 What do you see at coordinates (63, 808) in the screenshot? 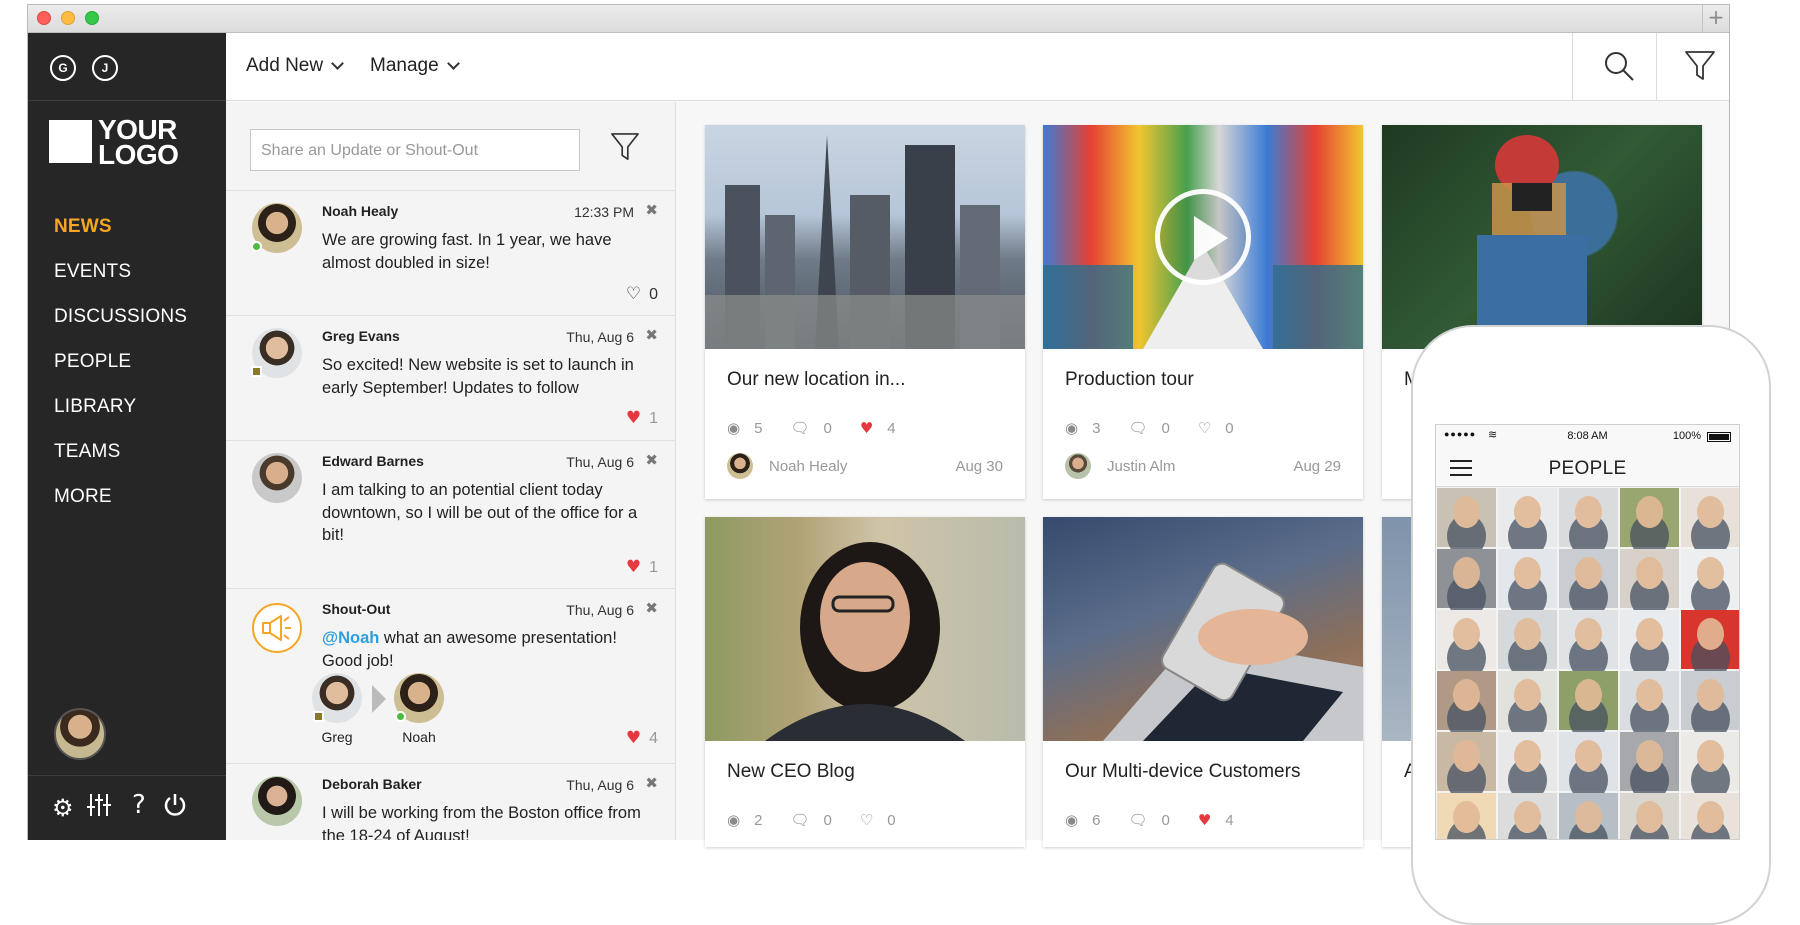
I see `gear-icon: ⚙` at bounding box center [63, 808].